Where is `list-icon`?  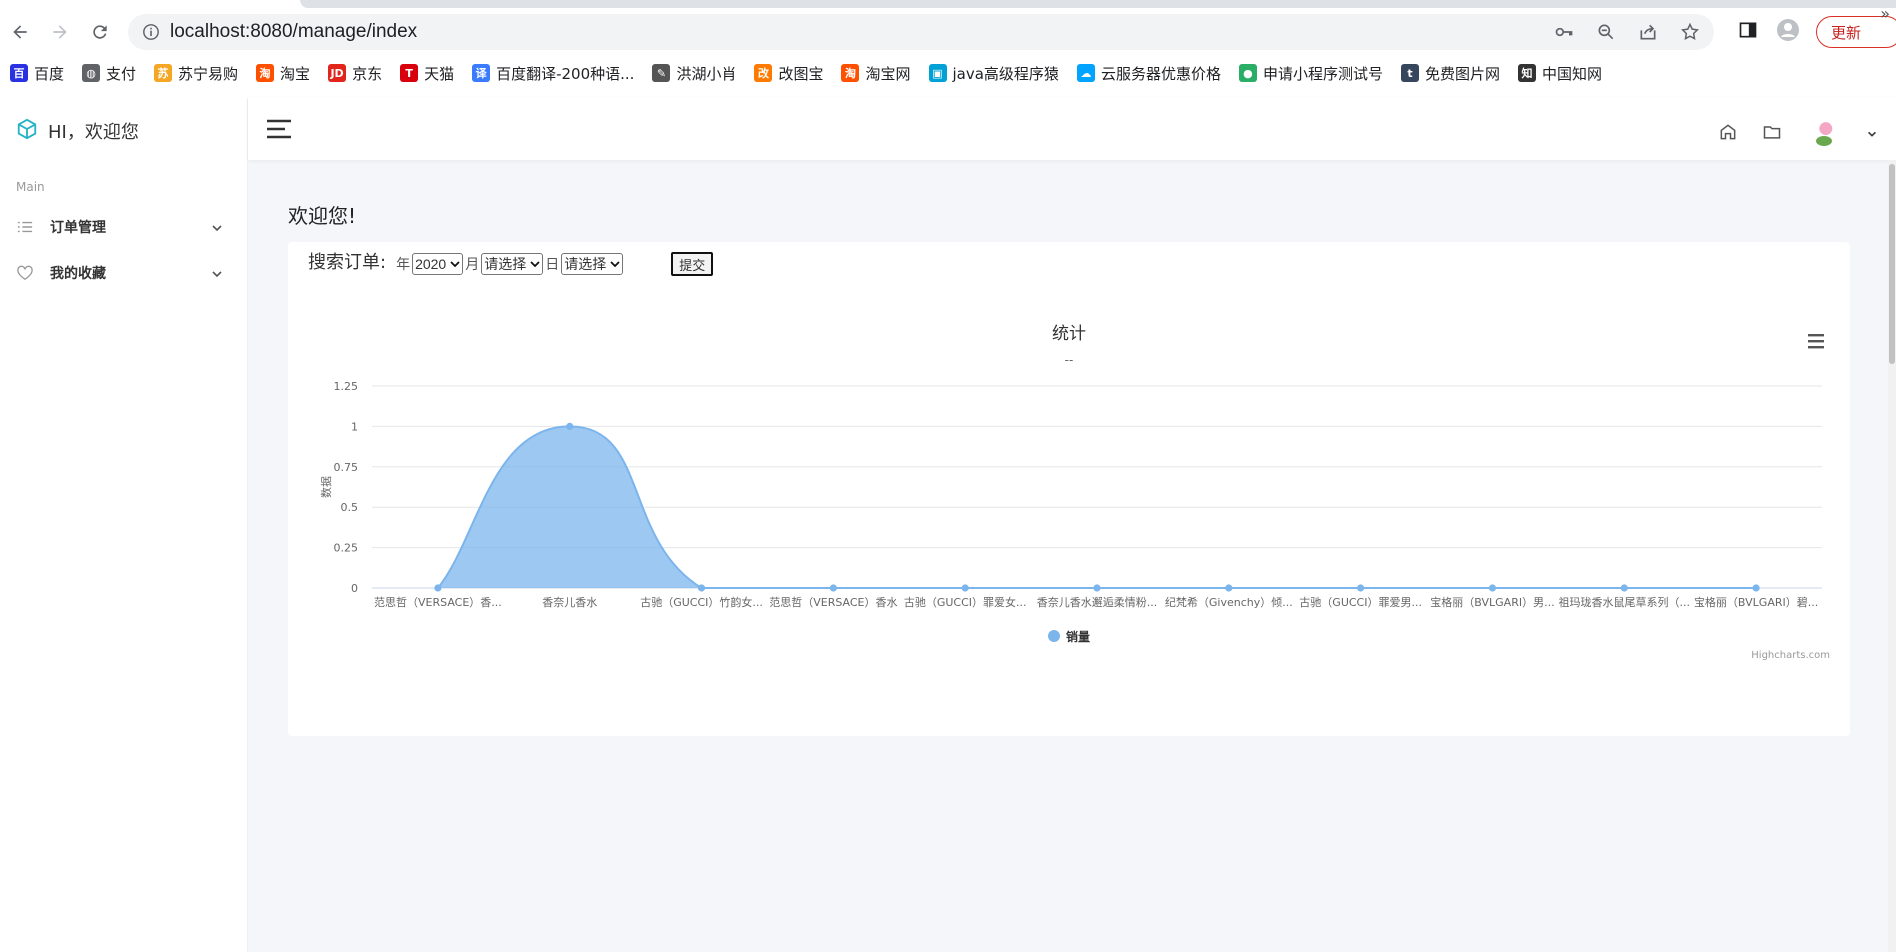 list-icon is located at coordinates (25, 227).